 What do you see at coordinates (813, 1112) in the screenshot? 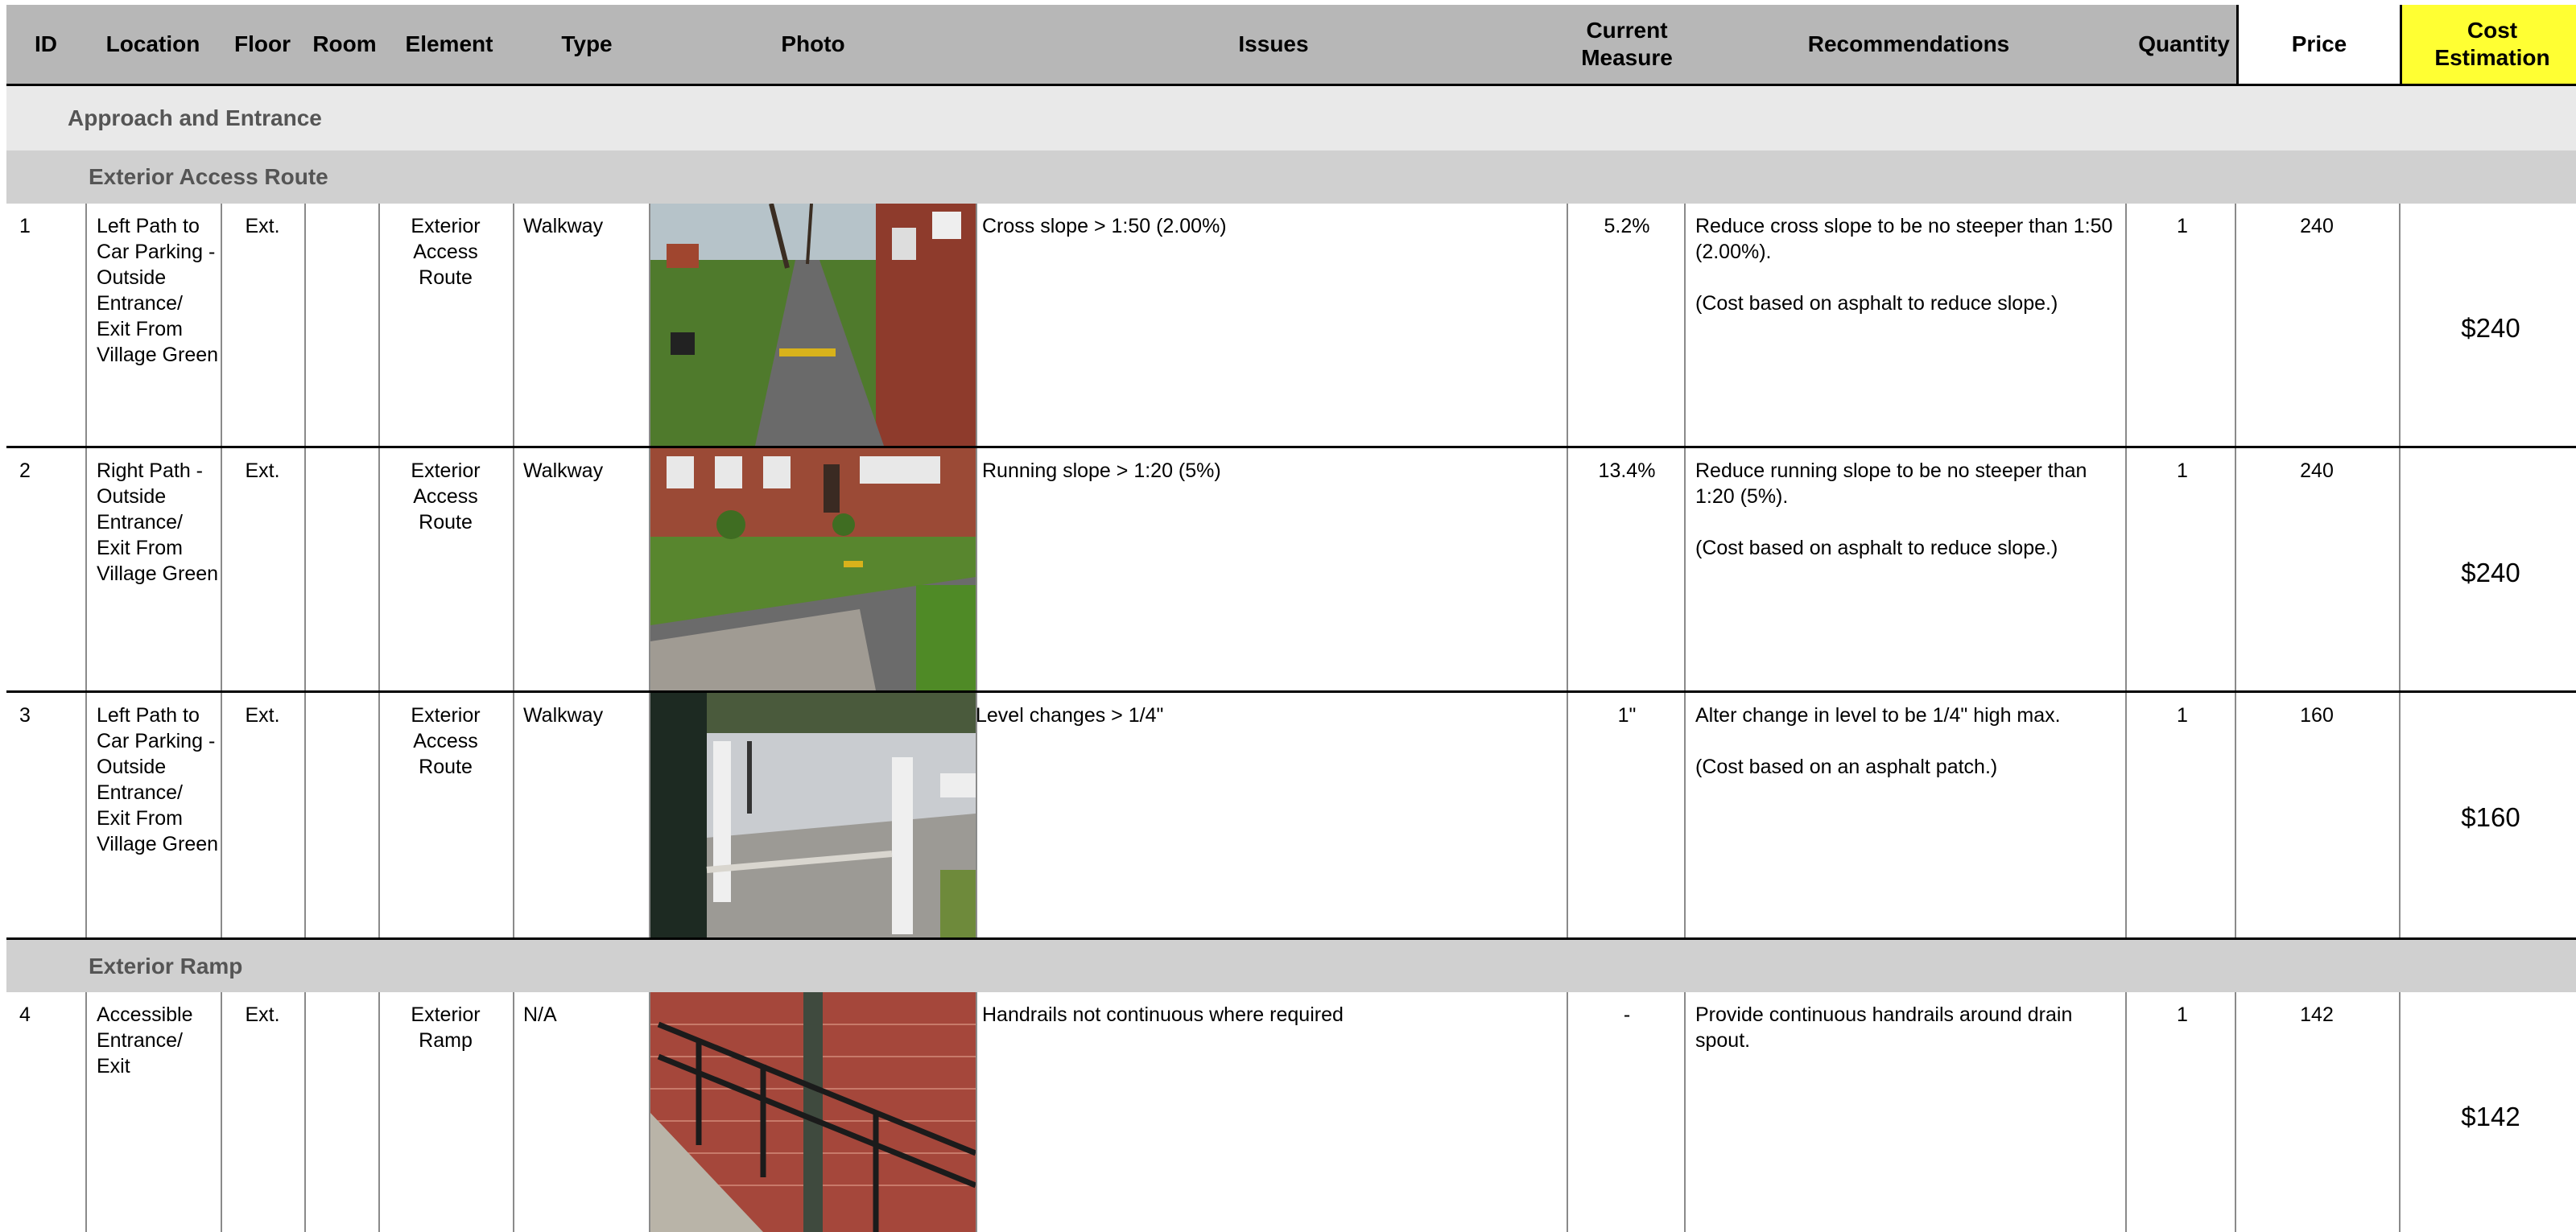
I see `ramp-handrail-photo` at bounding box center [813, 1112].